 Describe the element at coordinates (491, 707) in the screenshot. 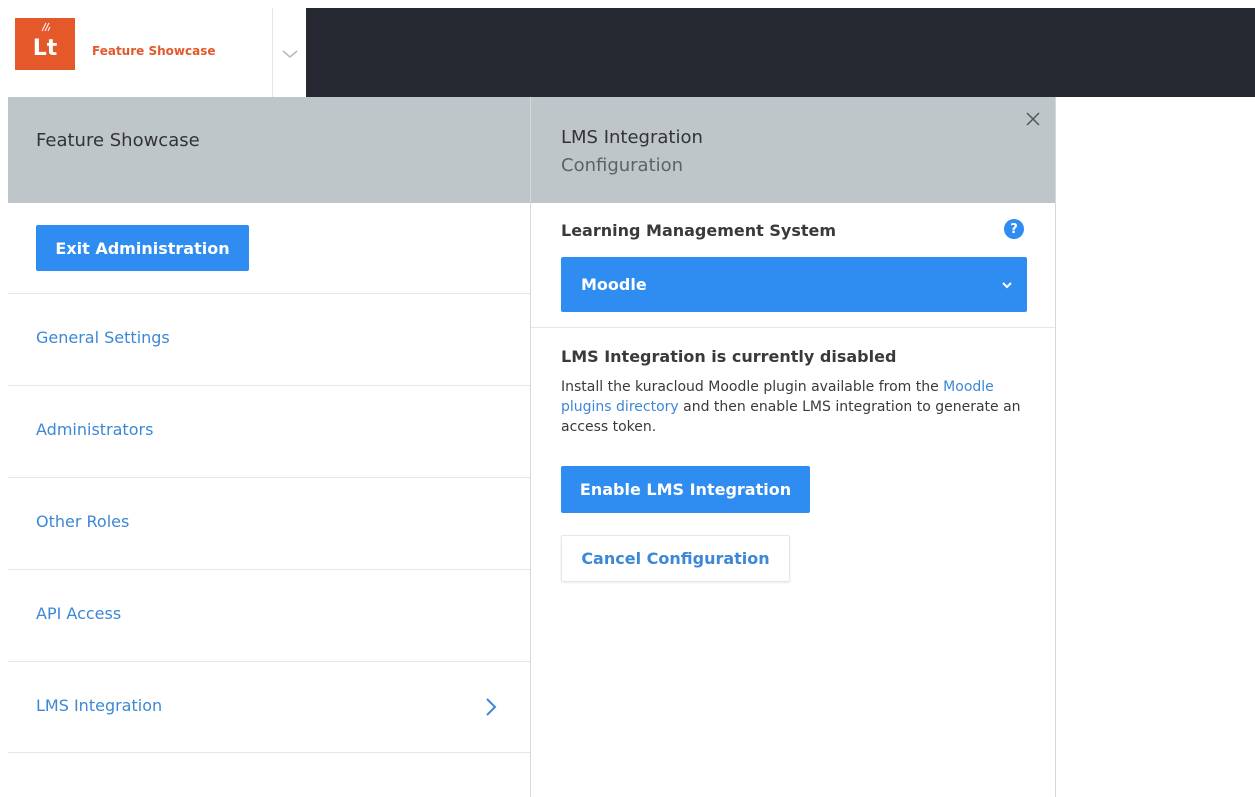

I see `chevron-right-icon` at that location.